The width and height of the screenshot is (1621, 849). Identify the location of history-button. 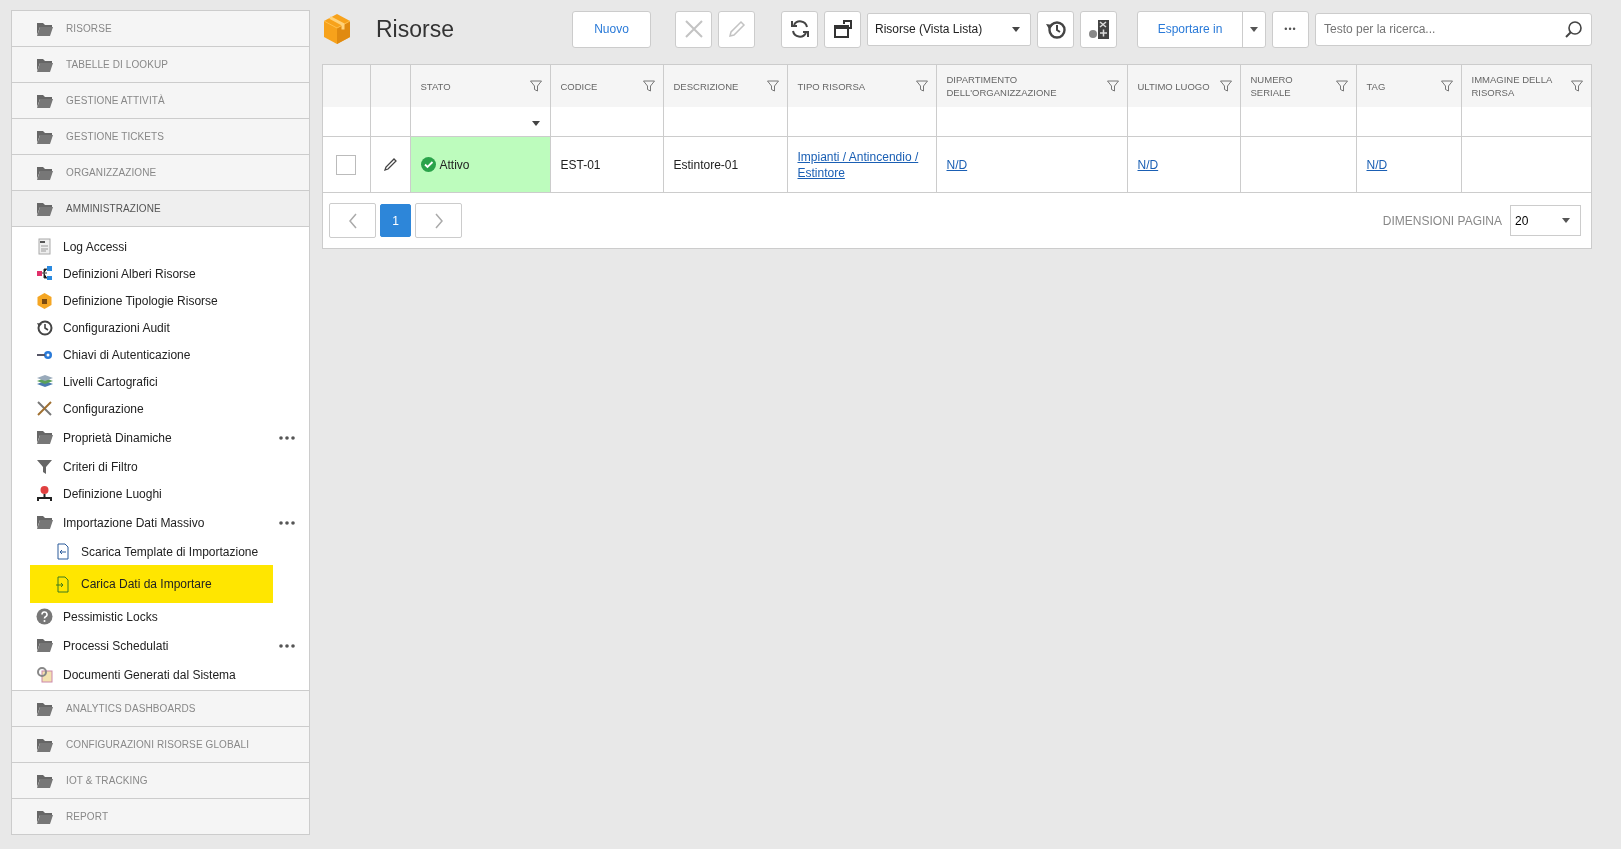
(1055, 29).